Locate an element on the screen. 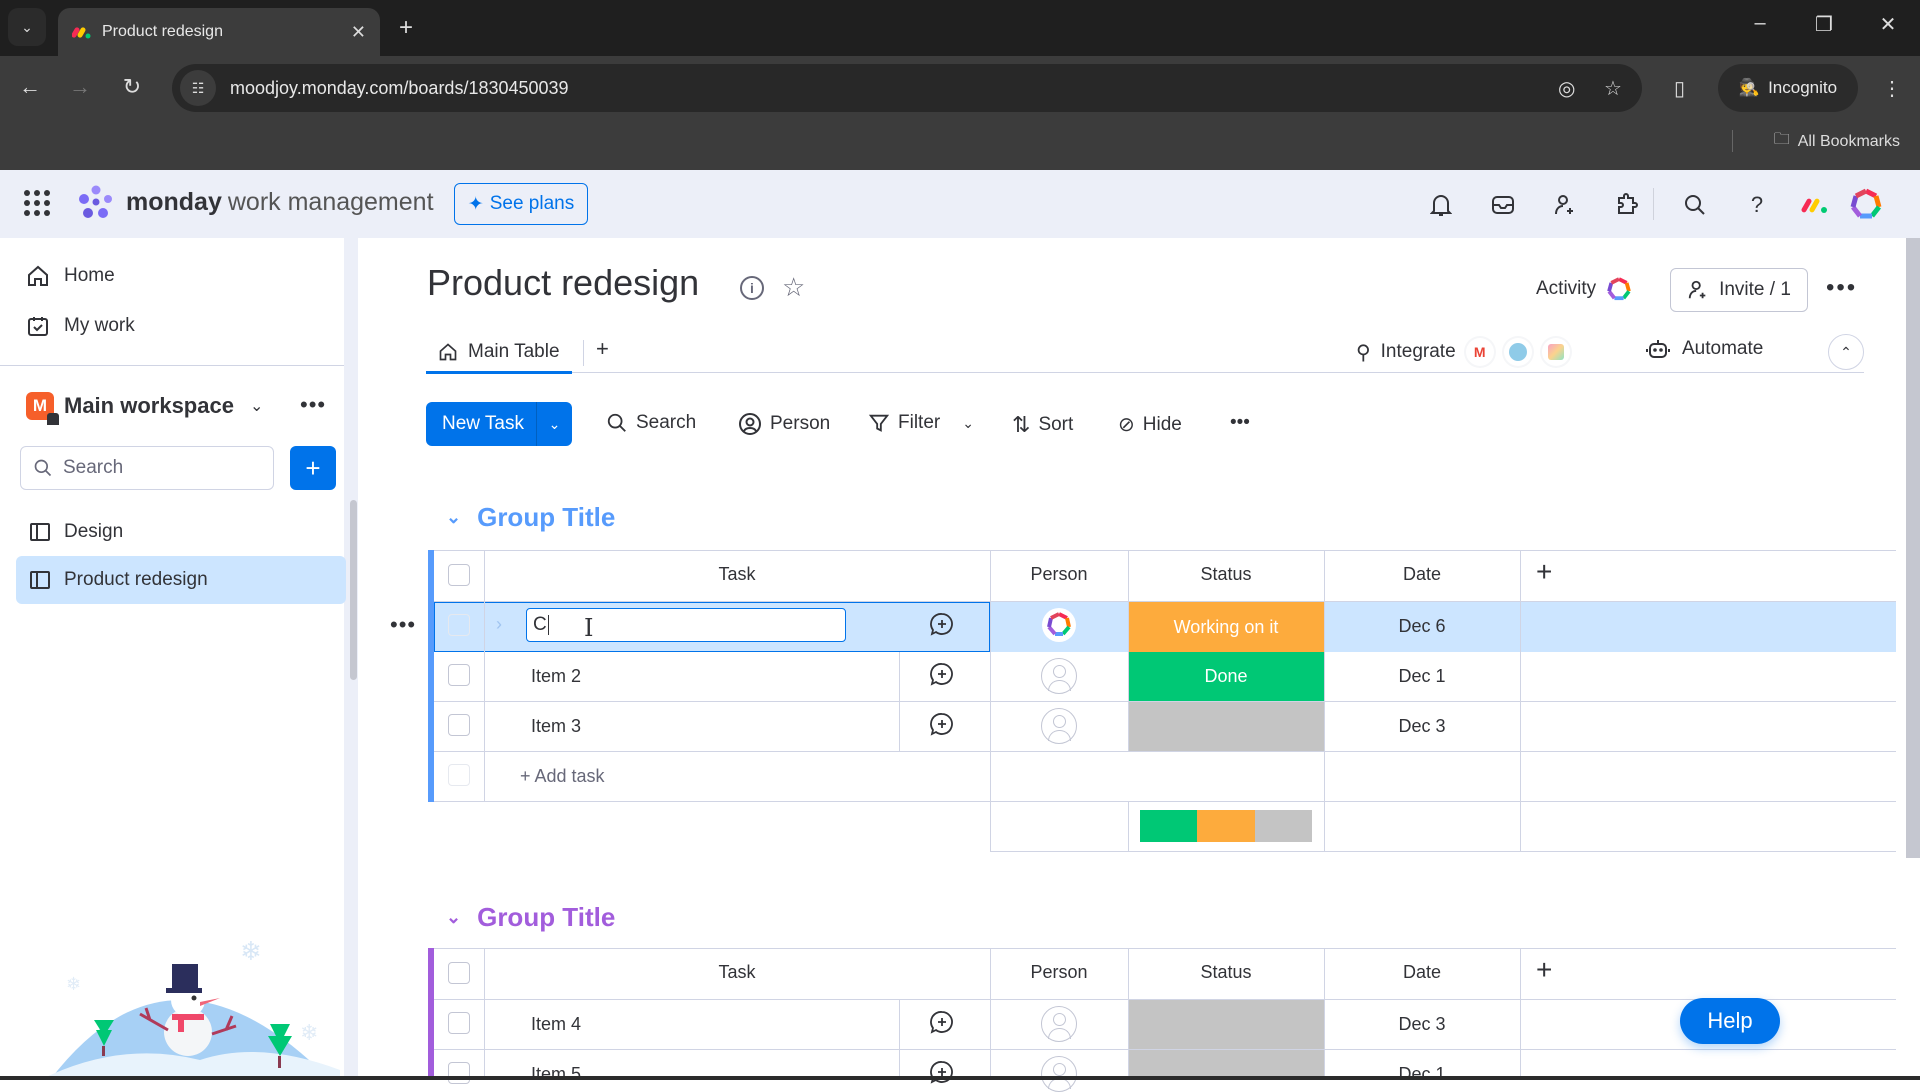  sidebar-item-home: Home is located at coordinates (70, 276).